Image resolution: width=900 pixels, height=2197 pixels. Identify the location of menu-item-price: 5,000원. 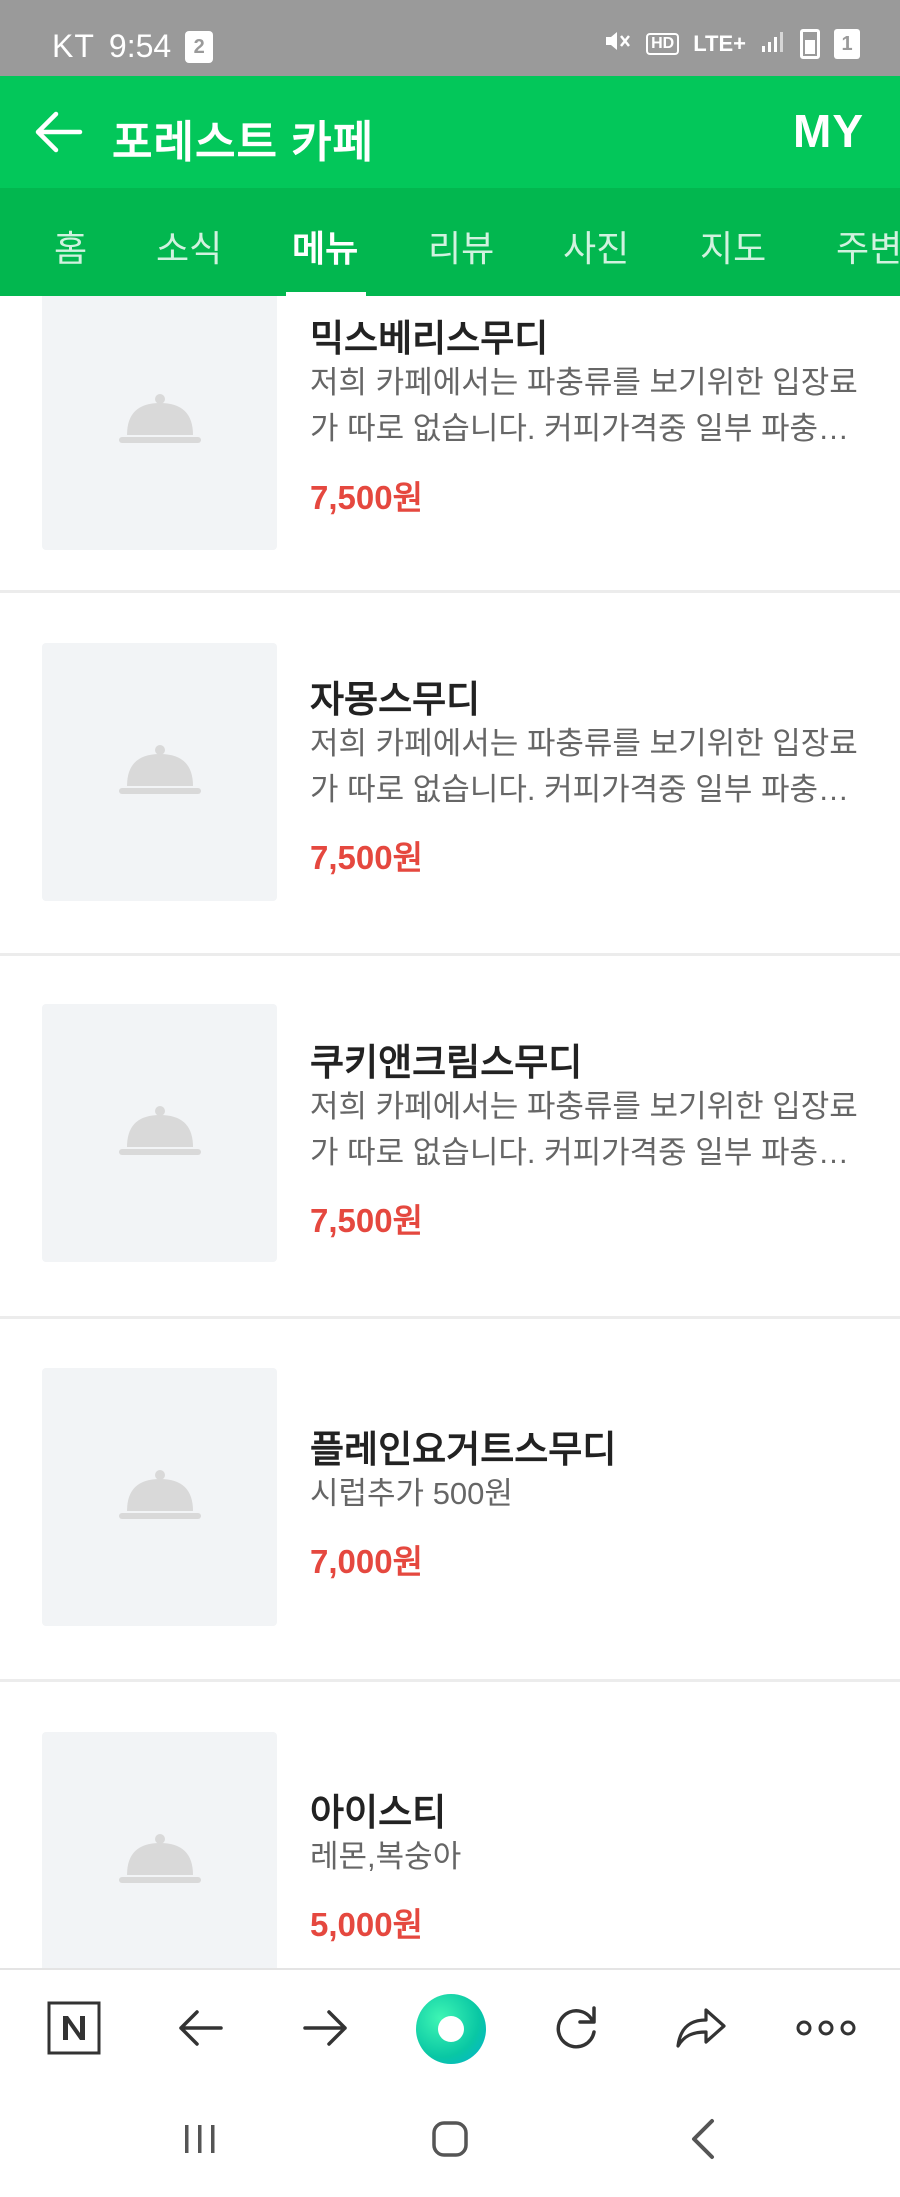
(366, 1924).